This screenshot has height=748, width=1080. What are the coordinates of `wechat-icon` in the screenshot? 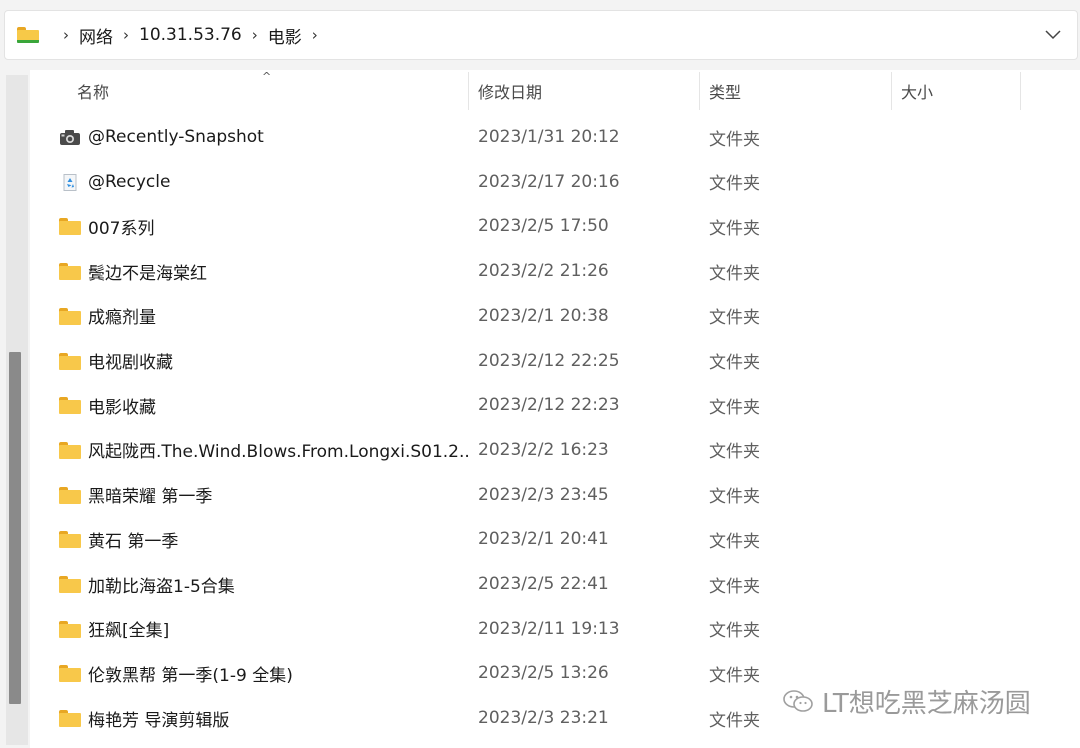 It's located at (798, 701).